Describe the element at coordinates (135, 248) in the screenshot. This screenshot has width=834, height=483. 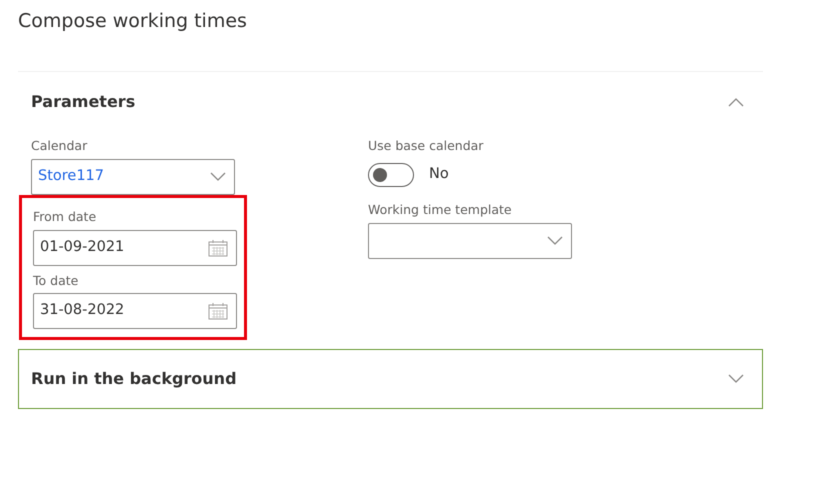
I see `date-field: 01-09-2021` at that location.